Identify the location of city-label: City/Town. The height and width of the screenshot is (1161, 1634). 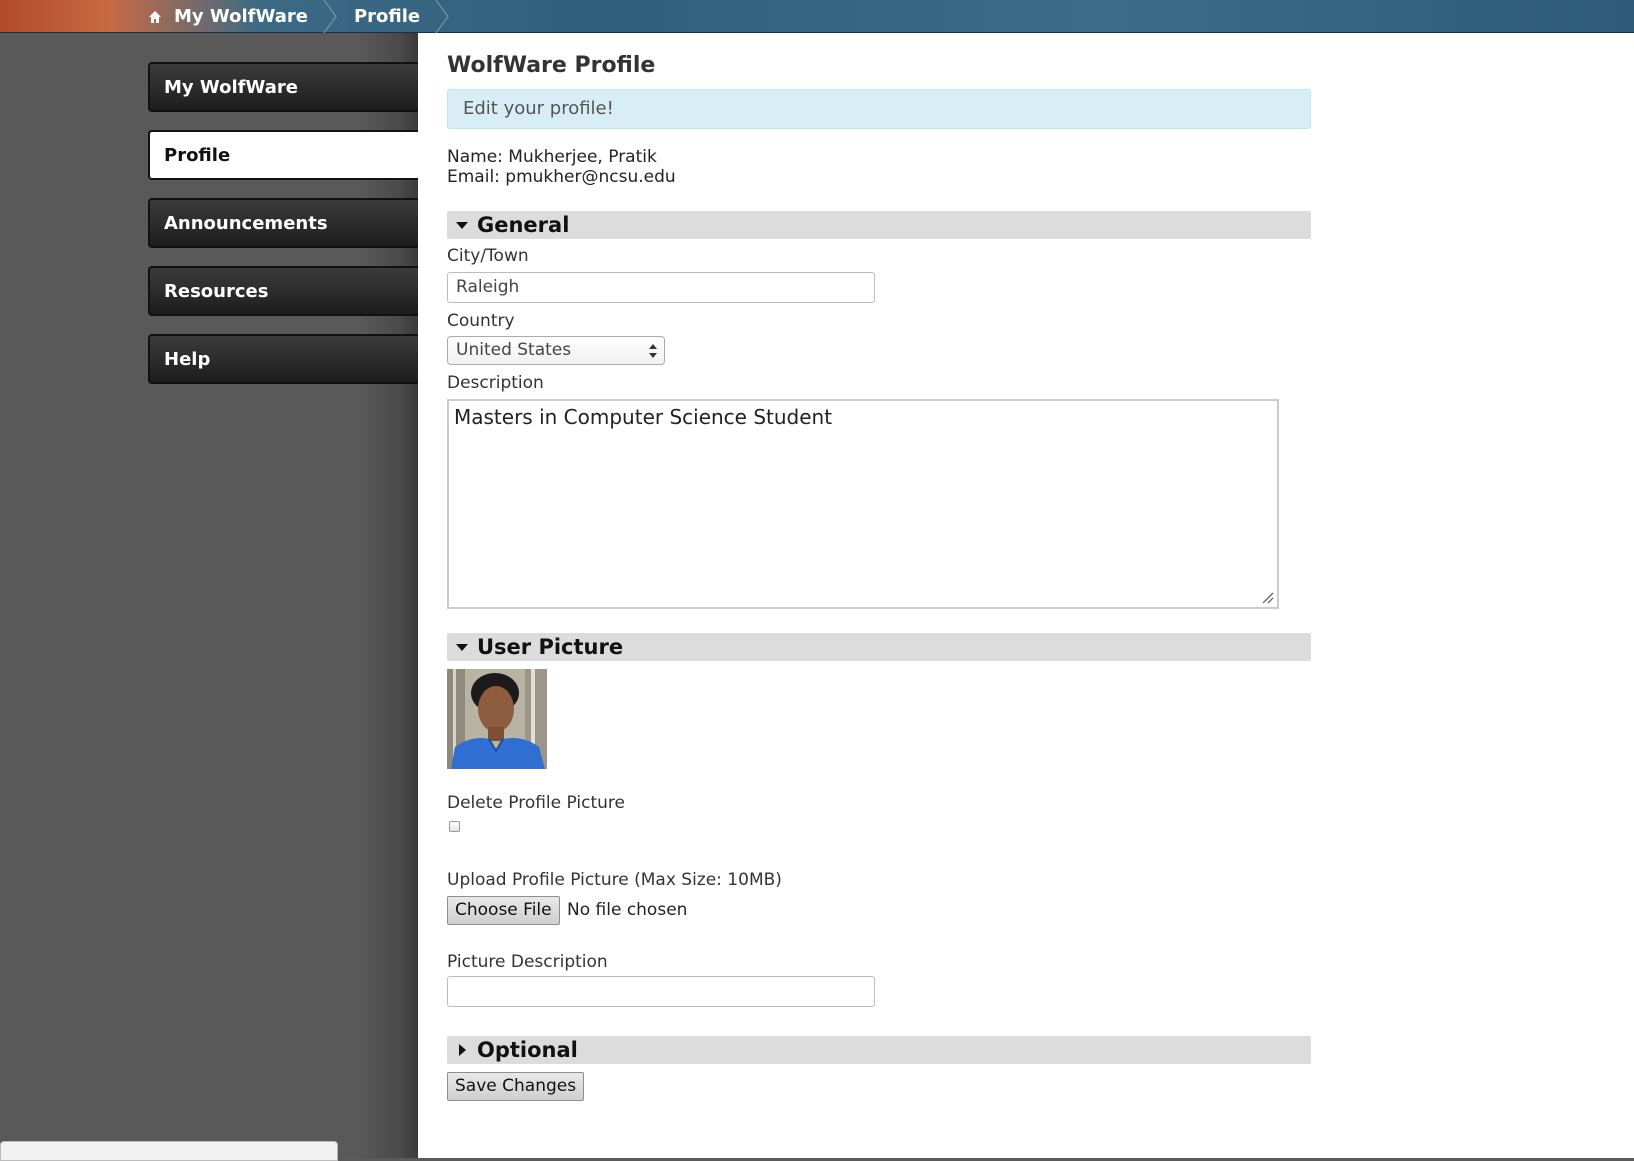
(488, 256).